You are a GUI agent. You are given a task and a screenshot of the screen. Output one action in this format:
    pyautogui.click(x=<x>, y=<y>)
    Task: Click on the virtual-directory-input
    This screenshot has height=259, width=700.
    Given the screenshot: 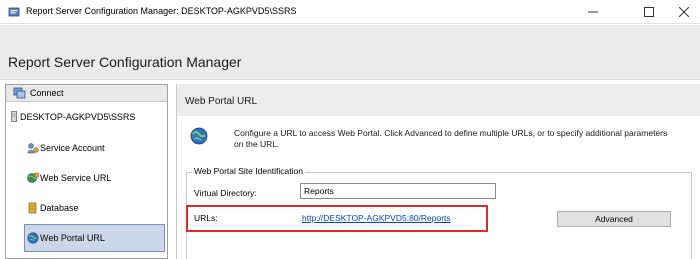 What is the action you would take?
    pyautogui.click(x=398, y=191)
    